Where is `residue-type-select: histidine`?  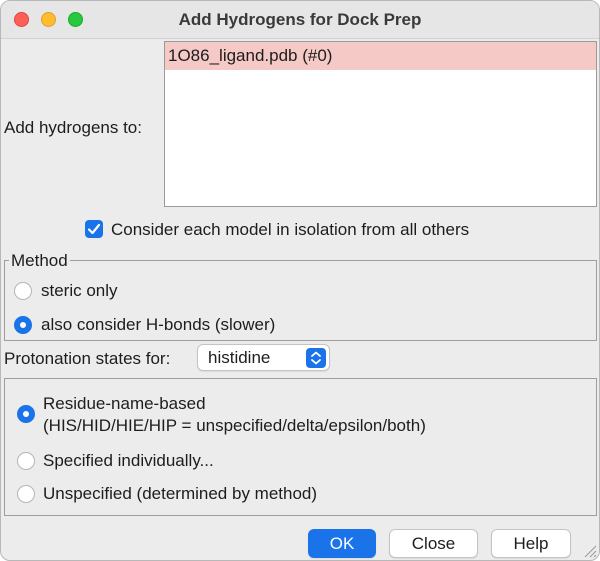 residue-type-select: histidine is located at coordinates (263, 357).